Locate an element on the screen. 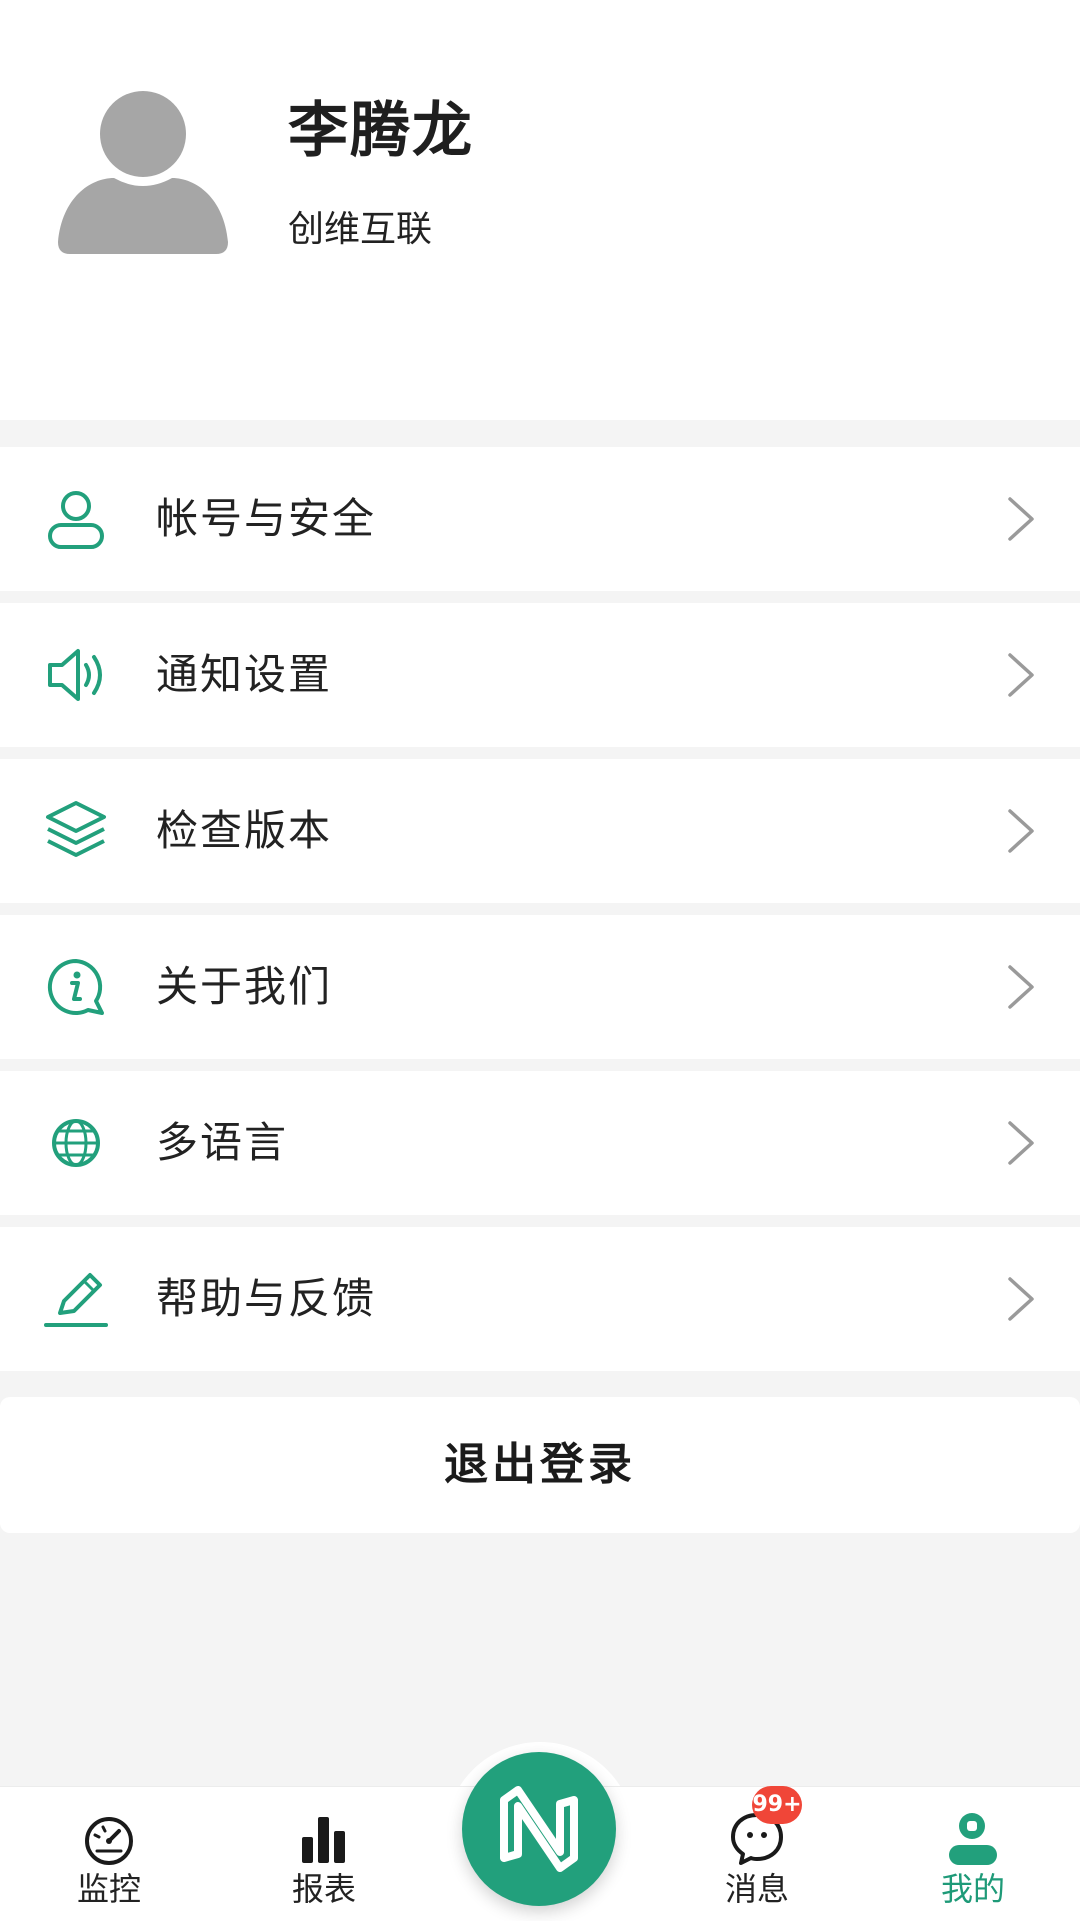 The image size is (1080, 1921). menu-label-notification-settings: 通知设置 is located at coordinates (244, 674).